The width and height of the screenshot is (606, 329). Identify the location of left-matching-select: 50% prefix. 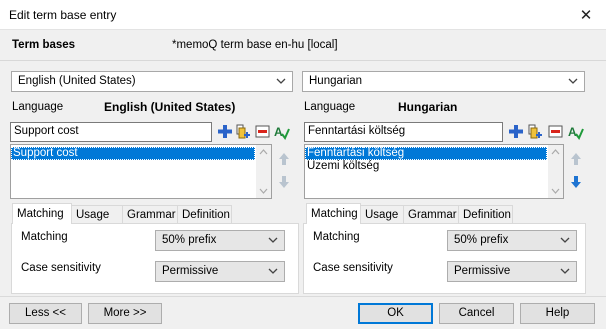
(220, 240).